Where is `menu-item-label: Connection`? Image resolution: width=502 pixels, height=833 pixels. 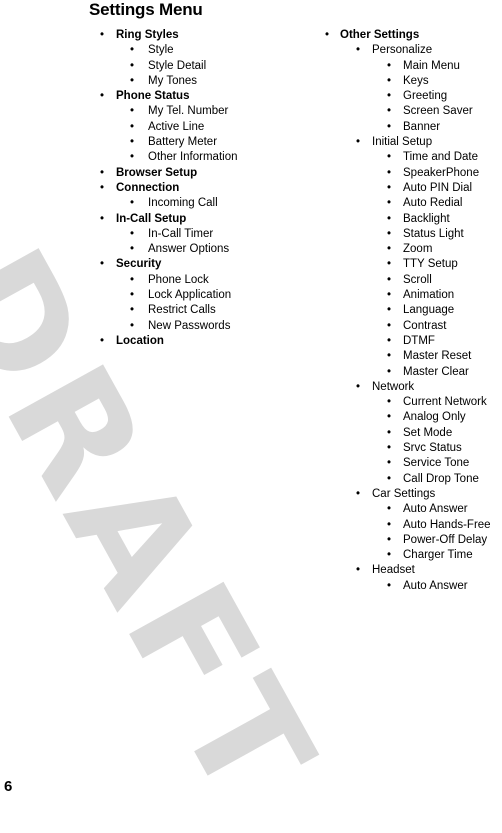 menu-item-label: Connection is located at coordinates (148, 187).